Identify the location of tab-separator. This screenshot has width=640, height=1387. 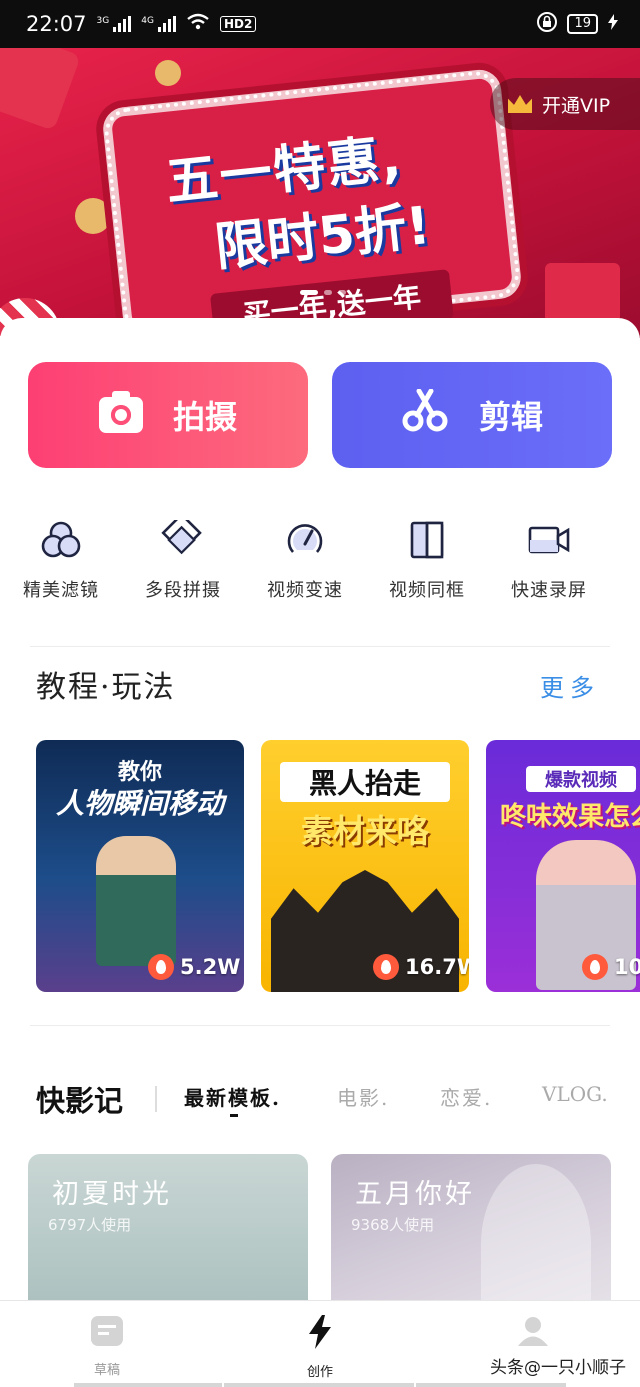
(156, 1099).